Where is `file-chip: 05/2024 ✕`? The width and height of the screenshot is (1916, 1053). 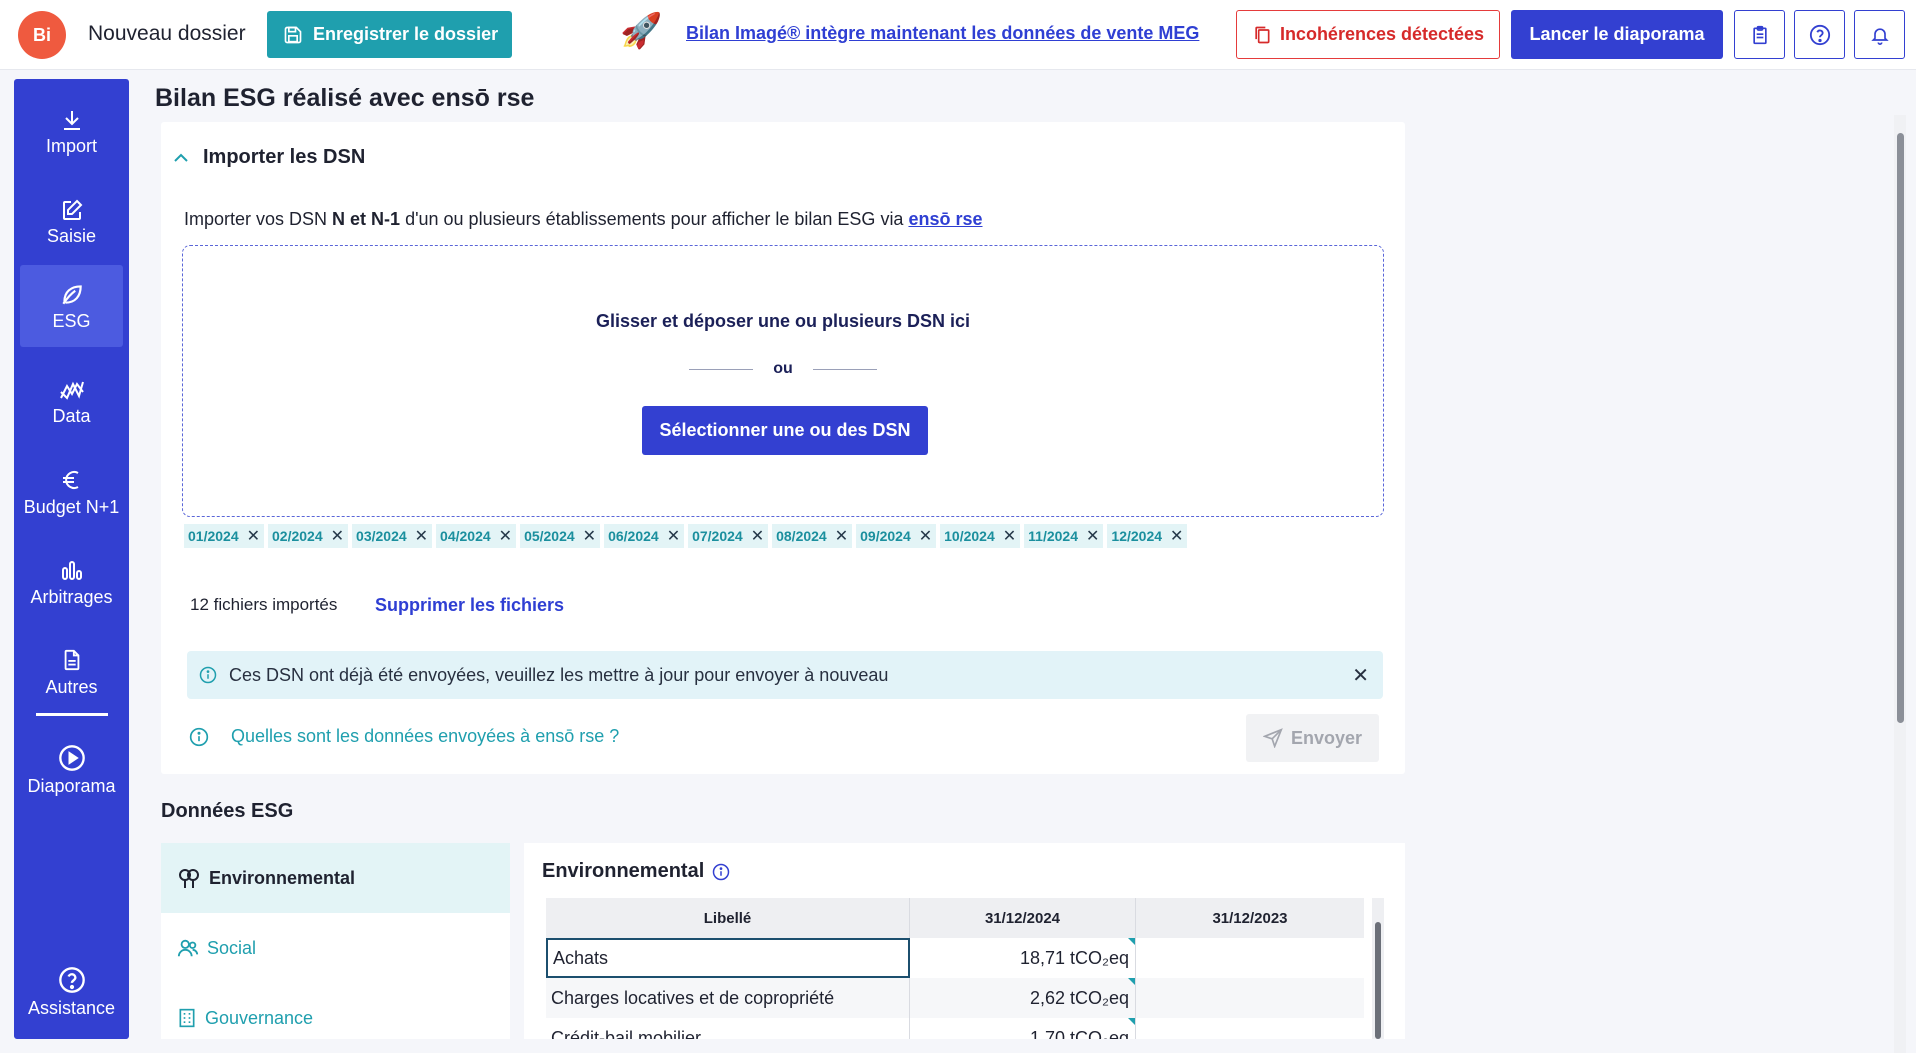 file-chip: 05/2024 ✕ is located at coordinates (560, 536).